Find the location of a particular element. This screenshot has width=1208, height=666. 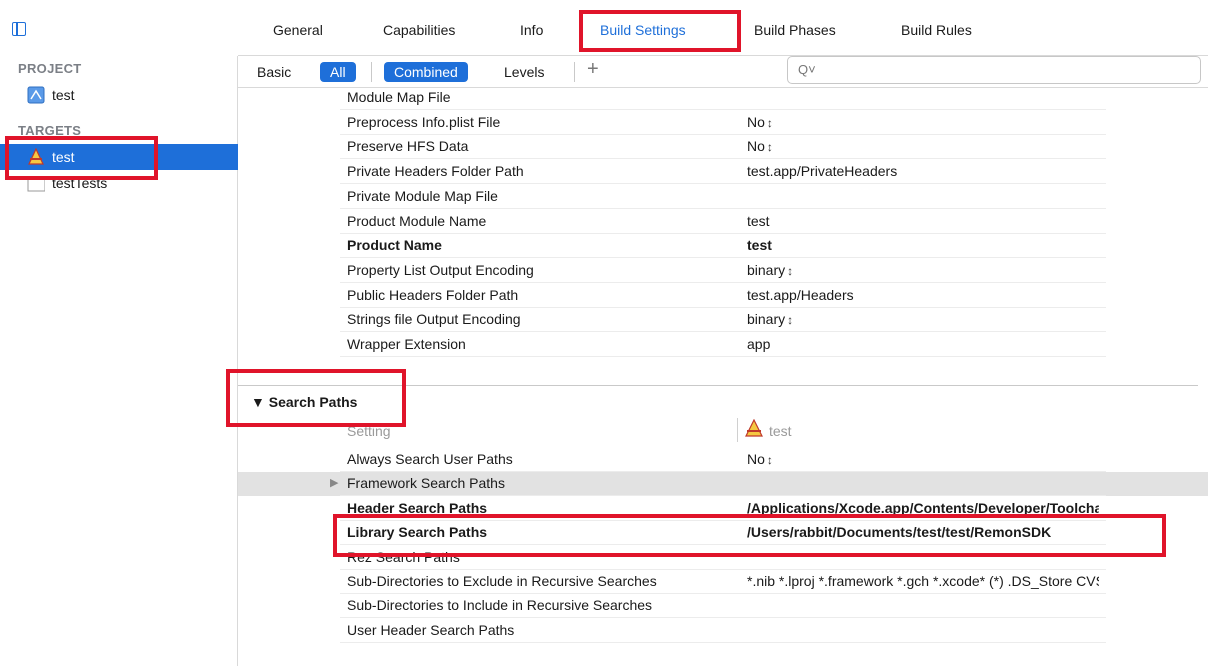

tab-build-settings: Build Settings is located at coordinates (643, 30).